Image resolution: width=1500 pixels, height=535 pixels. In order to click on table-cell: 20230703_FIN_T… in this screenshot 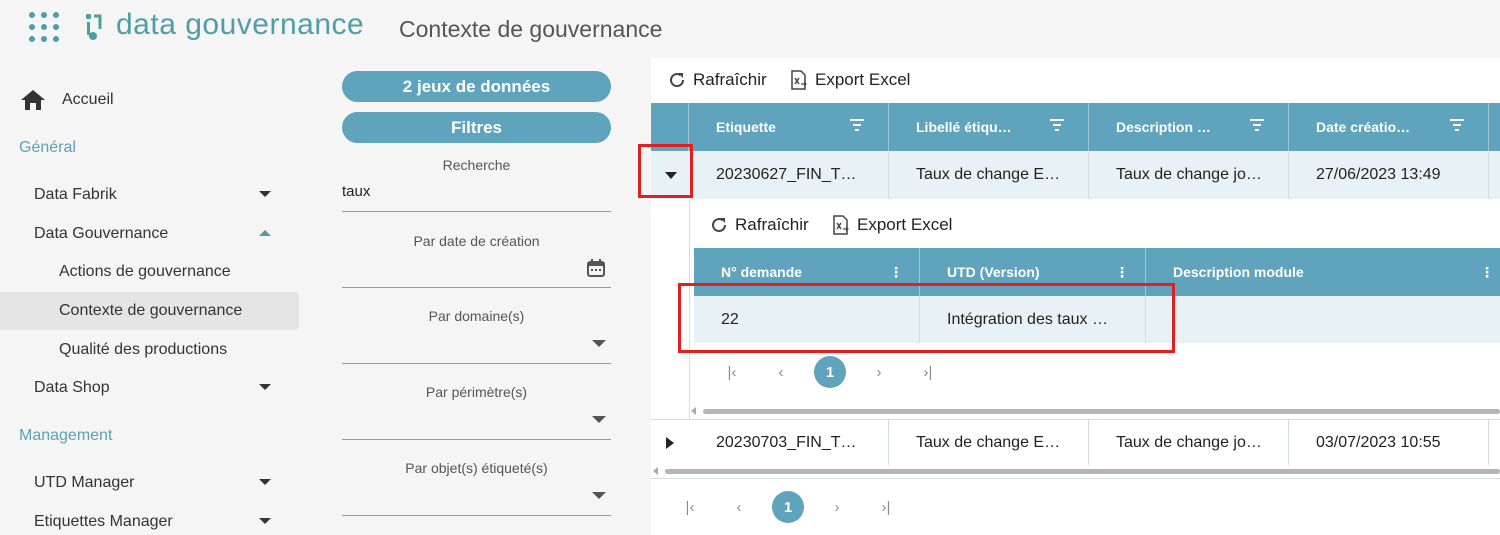, I will do `click(789, 442)`.